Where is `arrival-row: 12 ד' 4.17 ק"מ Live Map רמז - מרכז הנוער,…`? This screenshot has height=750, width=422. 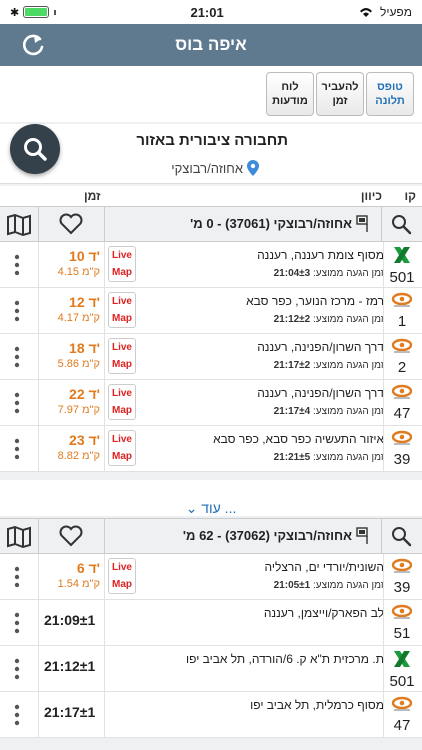 arrival-row: 12 ד' 4.17 ק"מ Live Map רמז - מרכז הנוער,… is located at coordinates (211, 311).